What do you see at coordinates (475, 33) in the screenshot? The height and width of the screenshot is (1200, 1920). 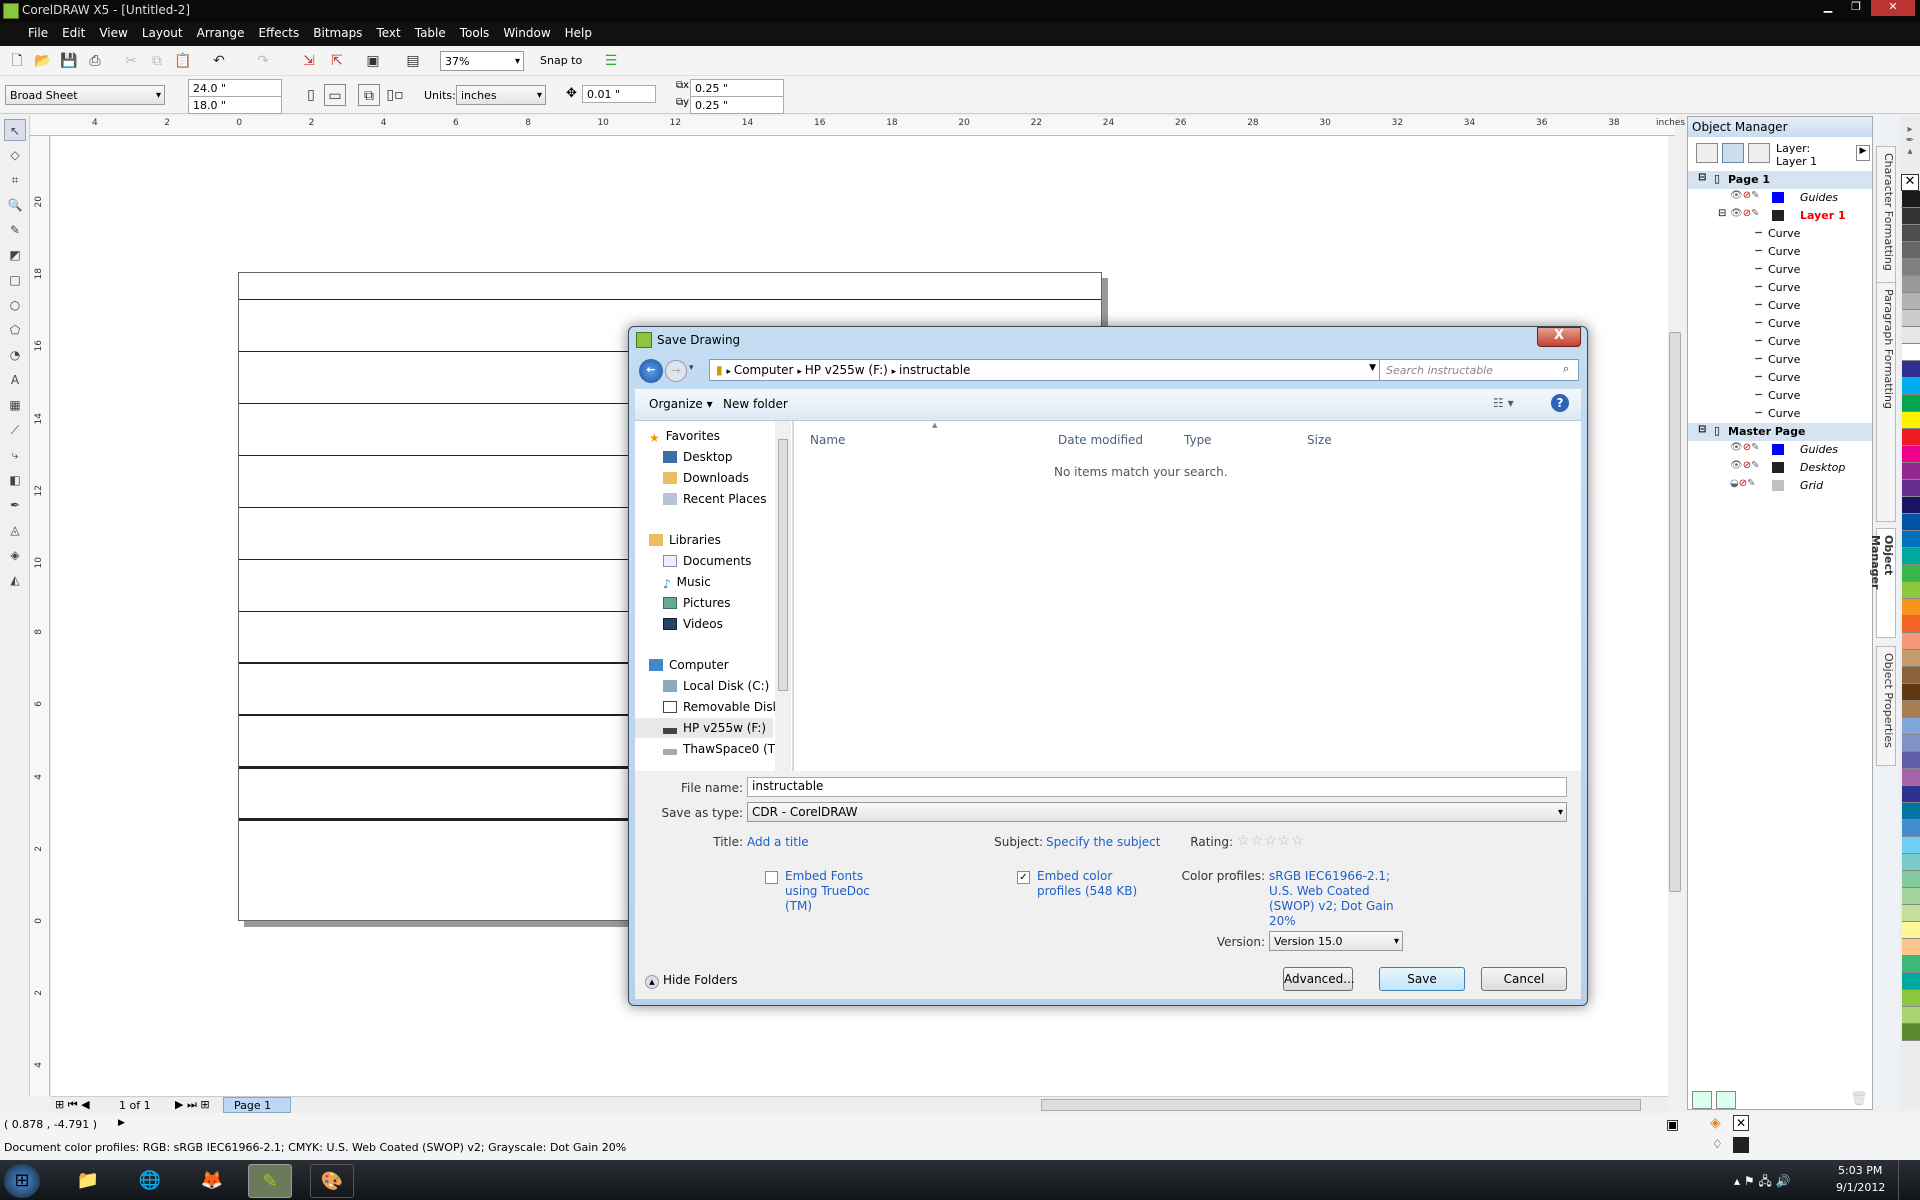 I see `menu-tools: Tools` at bounding box center [475, 33].